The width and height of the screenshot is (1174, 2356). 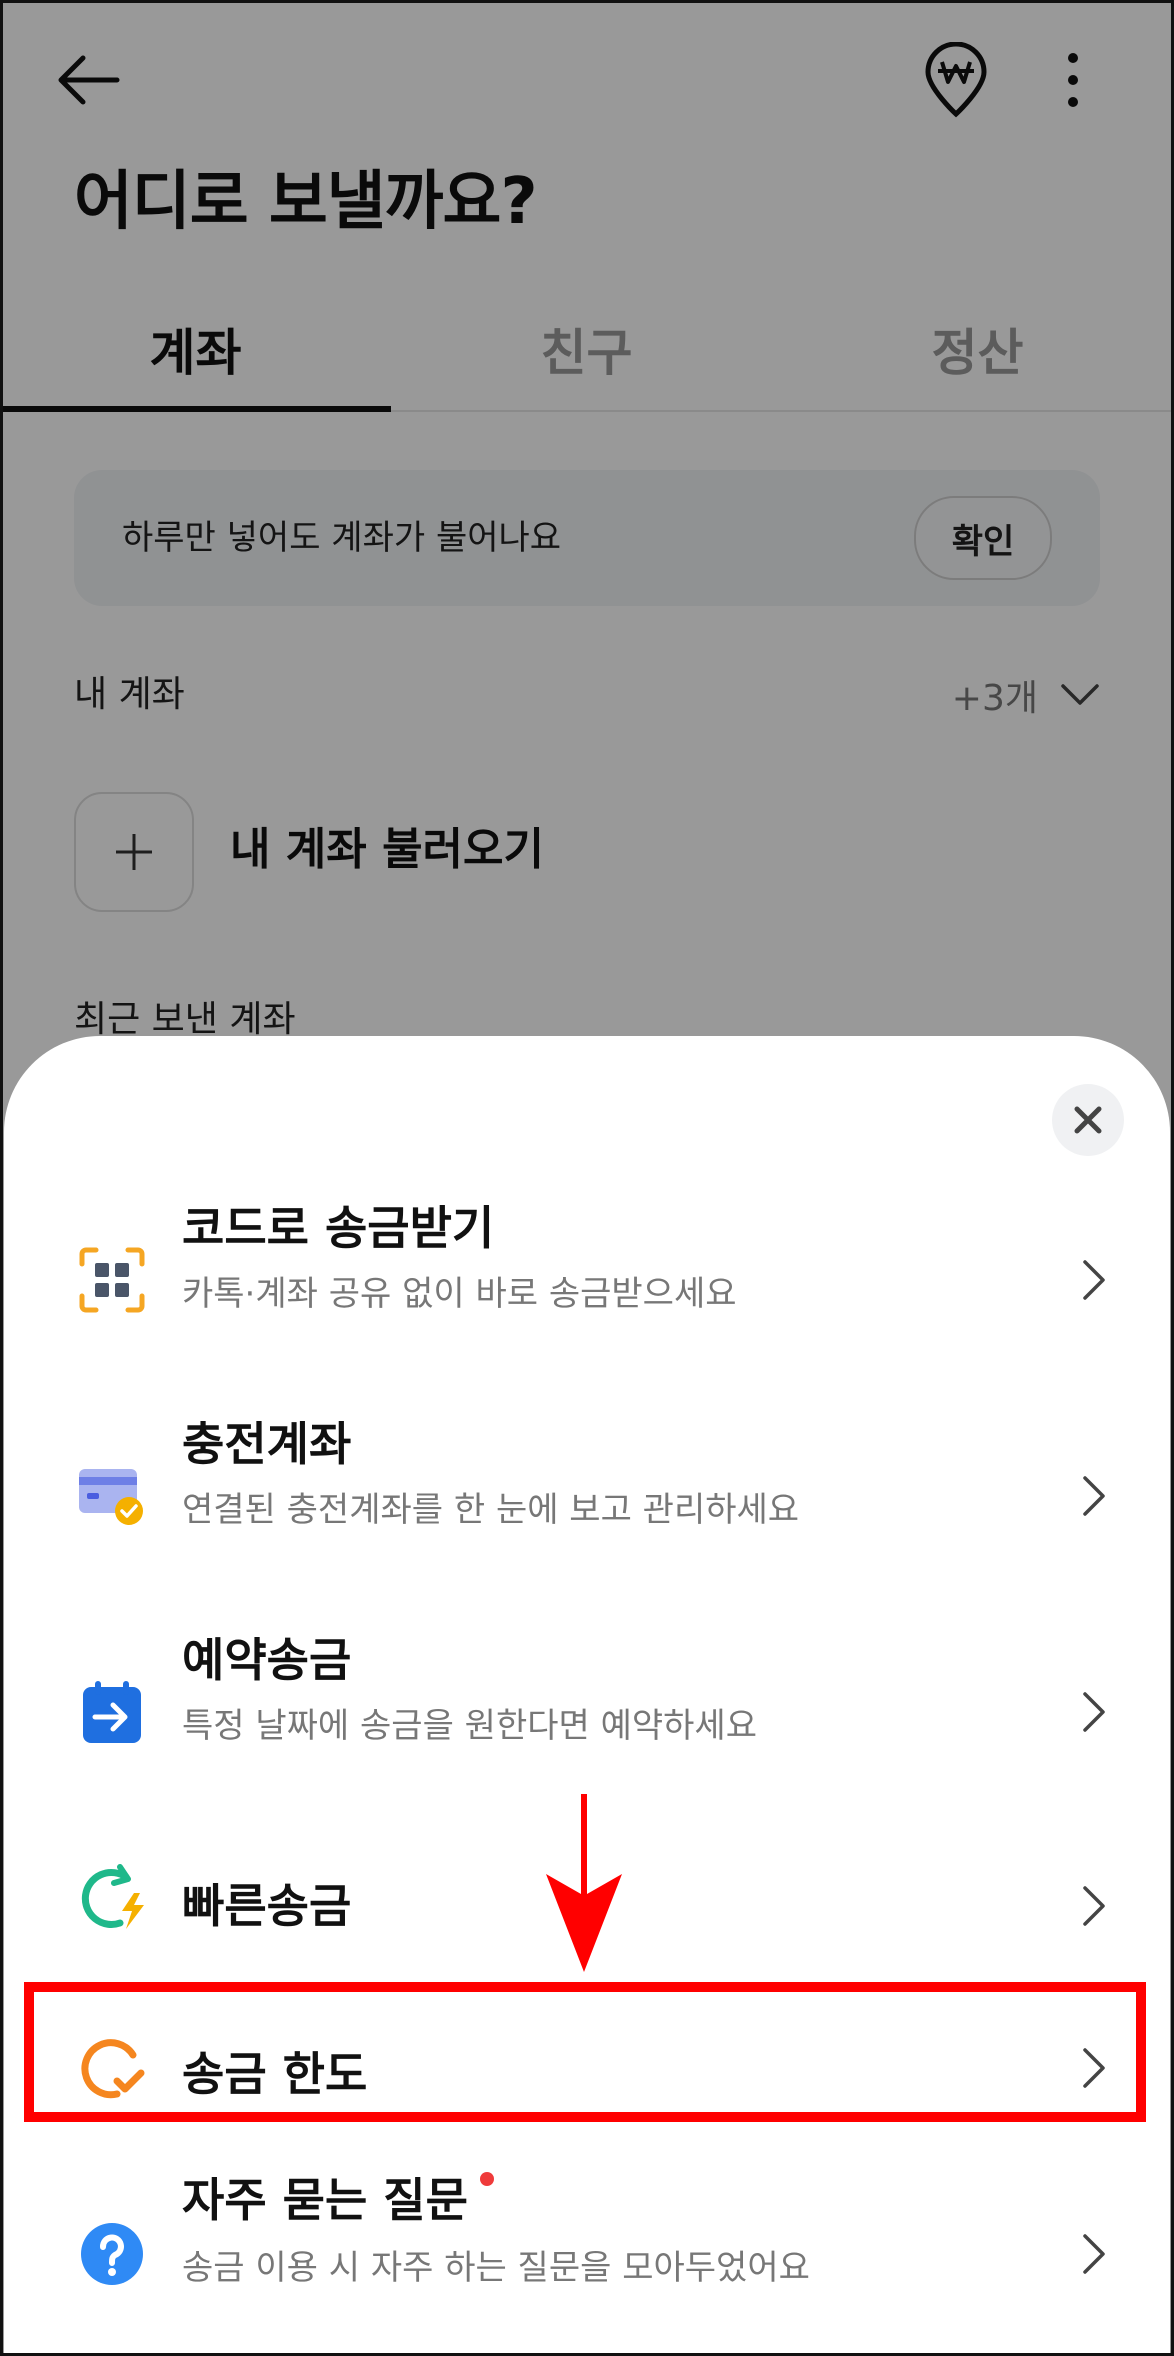 I want to click on menu-item-title: 코드로 송금받기, so click(x=338, y=1228).